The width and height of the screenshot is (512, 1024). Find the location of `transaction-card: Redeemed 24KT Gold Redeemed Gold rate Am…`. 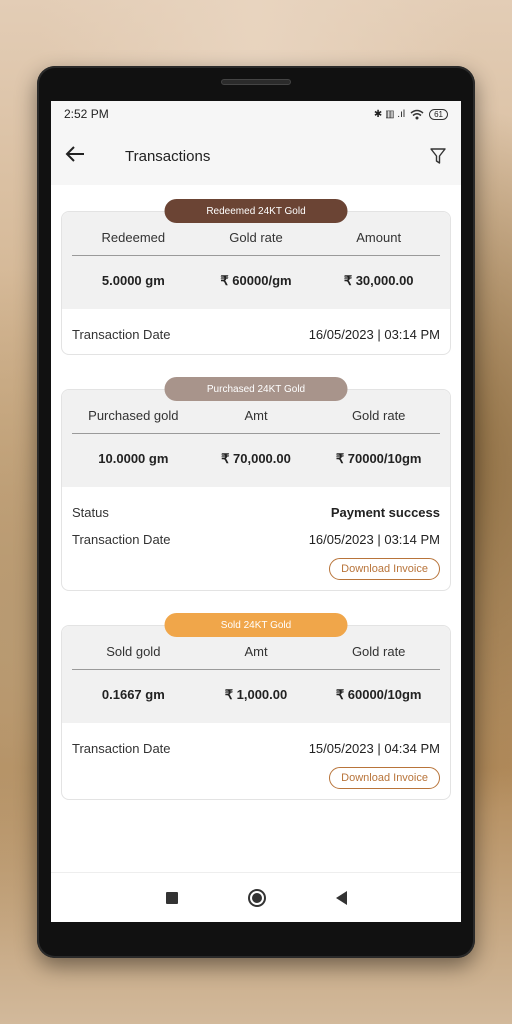

transaction-card: Redeemed 24KT Gold Redeemed Gold rate Am… is located at coordinates (256, 277).